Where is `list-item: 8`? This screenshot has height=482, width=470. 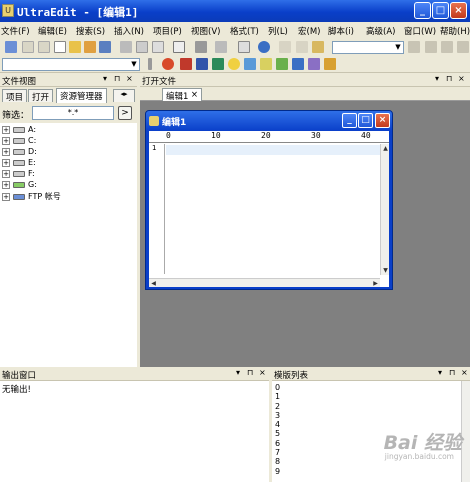 list-item: 8 is located at coordinates (277, 461).